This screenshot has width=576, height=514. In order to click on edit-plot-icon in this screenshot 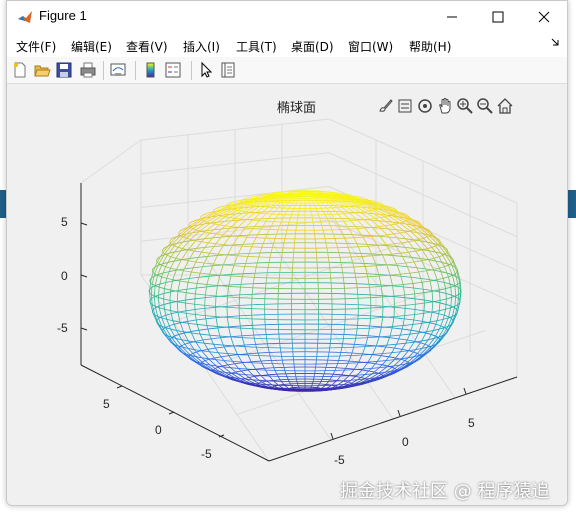, I will do `click(206, 70)`.